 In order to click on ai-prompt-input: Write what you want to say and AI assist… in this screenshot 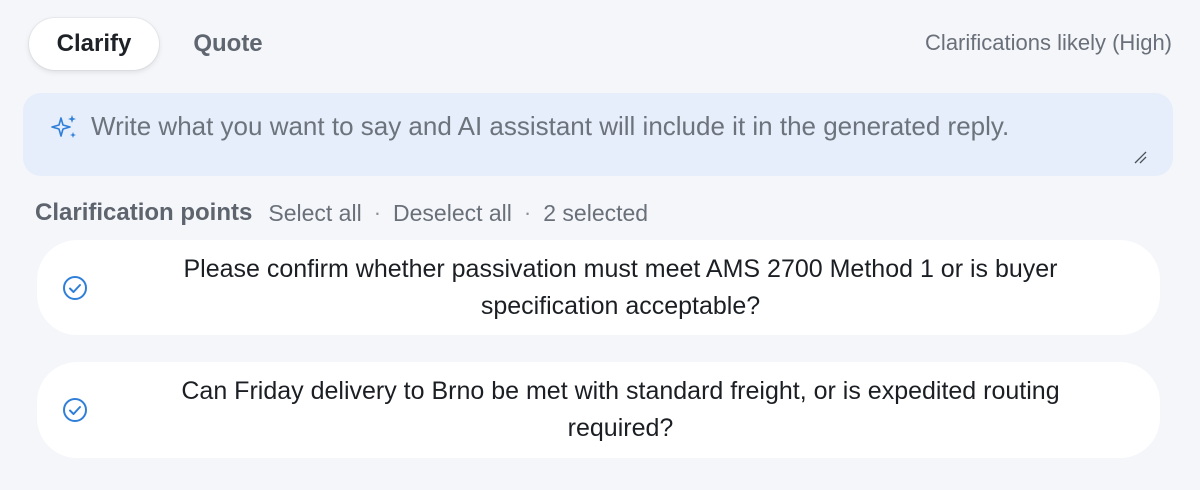, I will do `click(612, 126)`.